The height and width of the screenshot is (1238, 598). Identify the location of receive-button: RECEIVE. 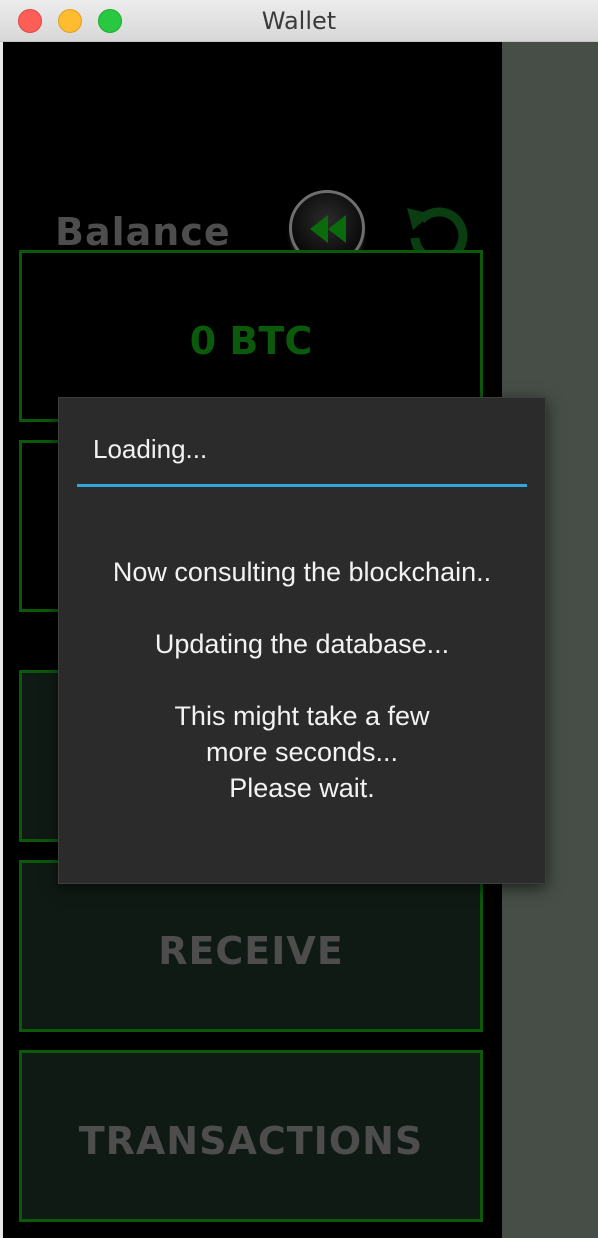
(251, 946).